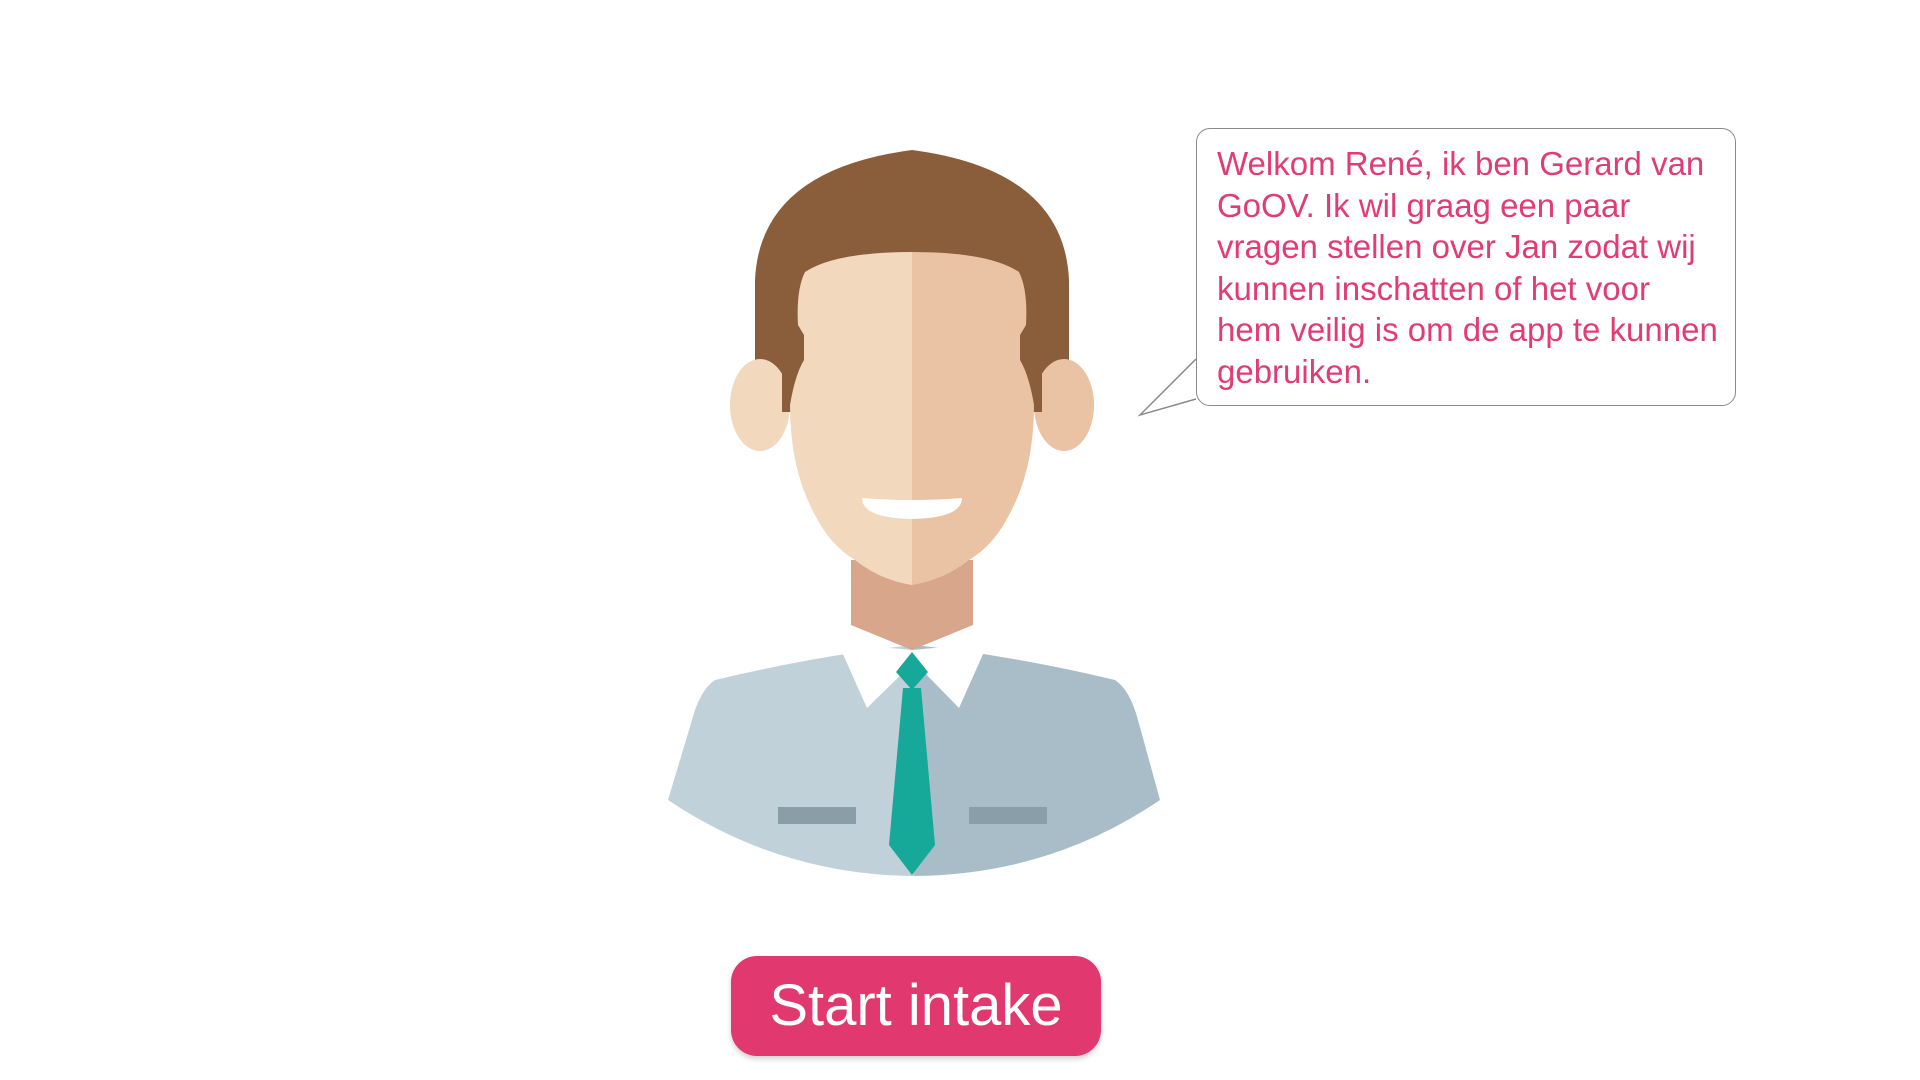 This screenshot has width=1920, height=1080. Describe the element at coordinates (1008, 815) in the screenshot. I see `pocket-right` at that location.